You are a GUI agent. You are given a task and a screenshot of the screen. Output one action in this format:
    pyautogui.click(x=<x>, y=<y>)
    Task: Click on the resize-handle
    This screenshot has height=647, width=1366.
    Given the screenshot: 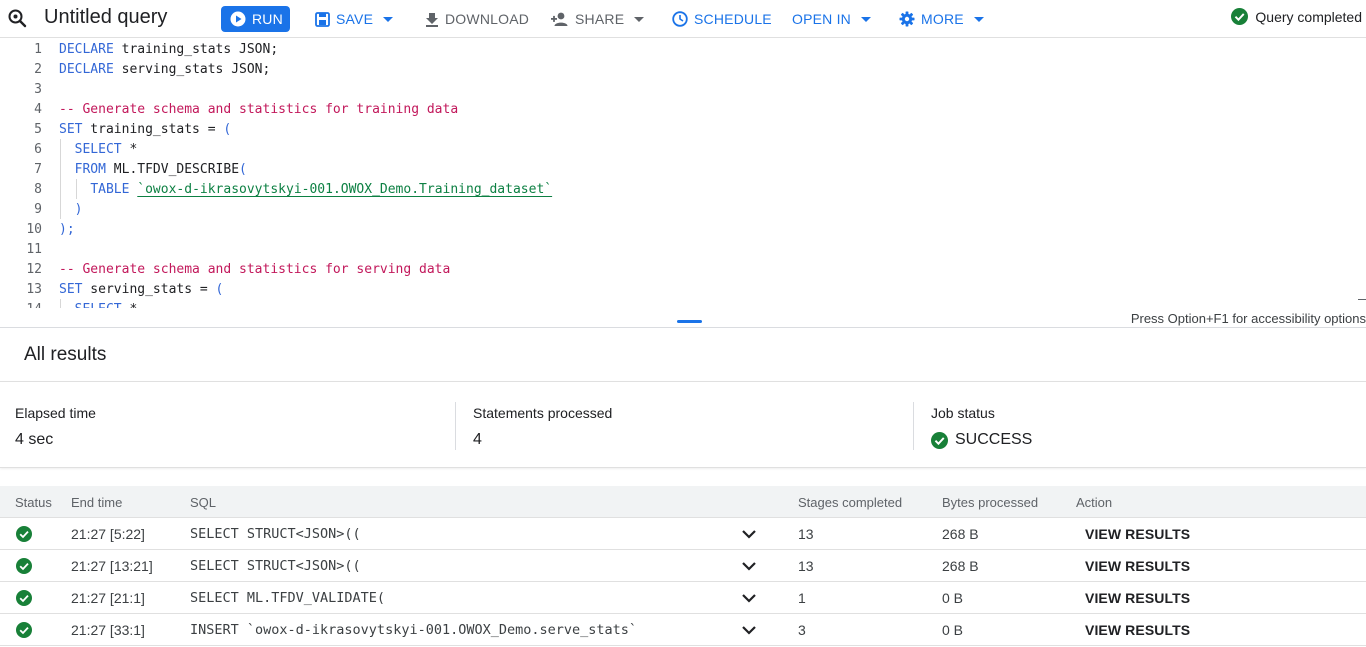 What is the action you would take?
    pyautogui.click(x=689, y=321)
    